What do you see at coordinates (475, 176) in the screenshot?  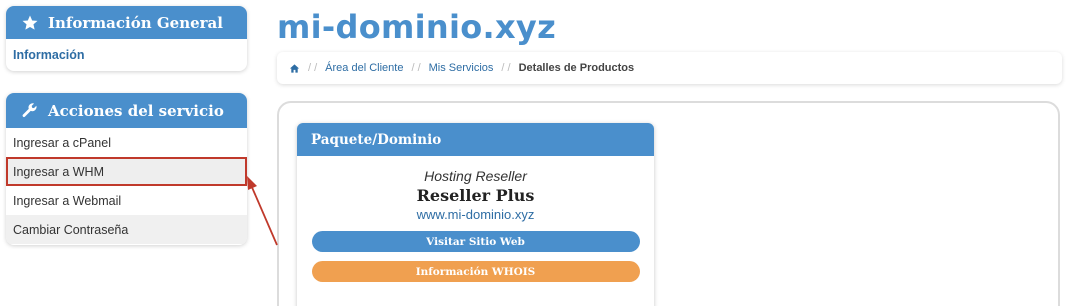 I see `hosting-type: Hosting Reseller` at bounding box center [475, 176].